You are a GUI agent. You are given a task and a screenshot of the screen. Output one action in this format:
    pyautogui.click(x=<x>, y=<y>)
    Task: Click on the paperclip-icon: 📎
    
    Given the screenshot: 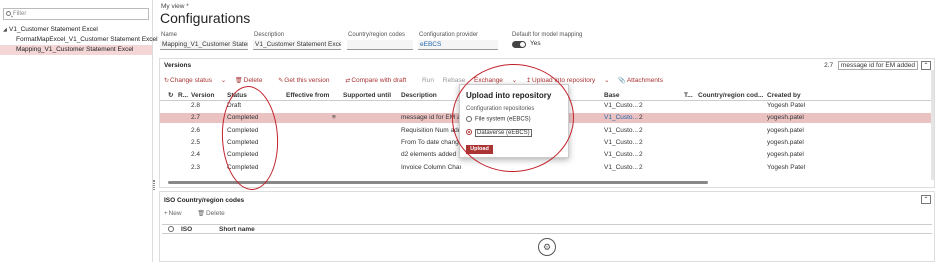 What is the action you would take?
    pyautogui.click(x=622, y=81)
    